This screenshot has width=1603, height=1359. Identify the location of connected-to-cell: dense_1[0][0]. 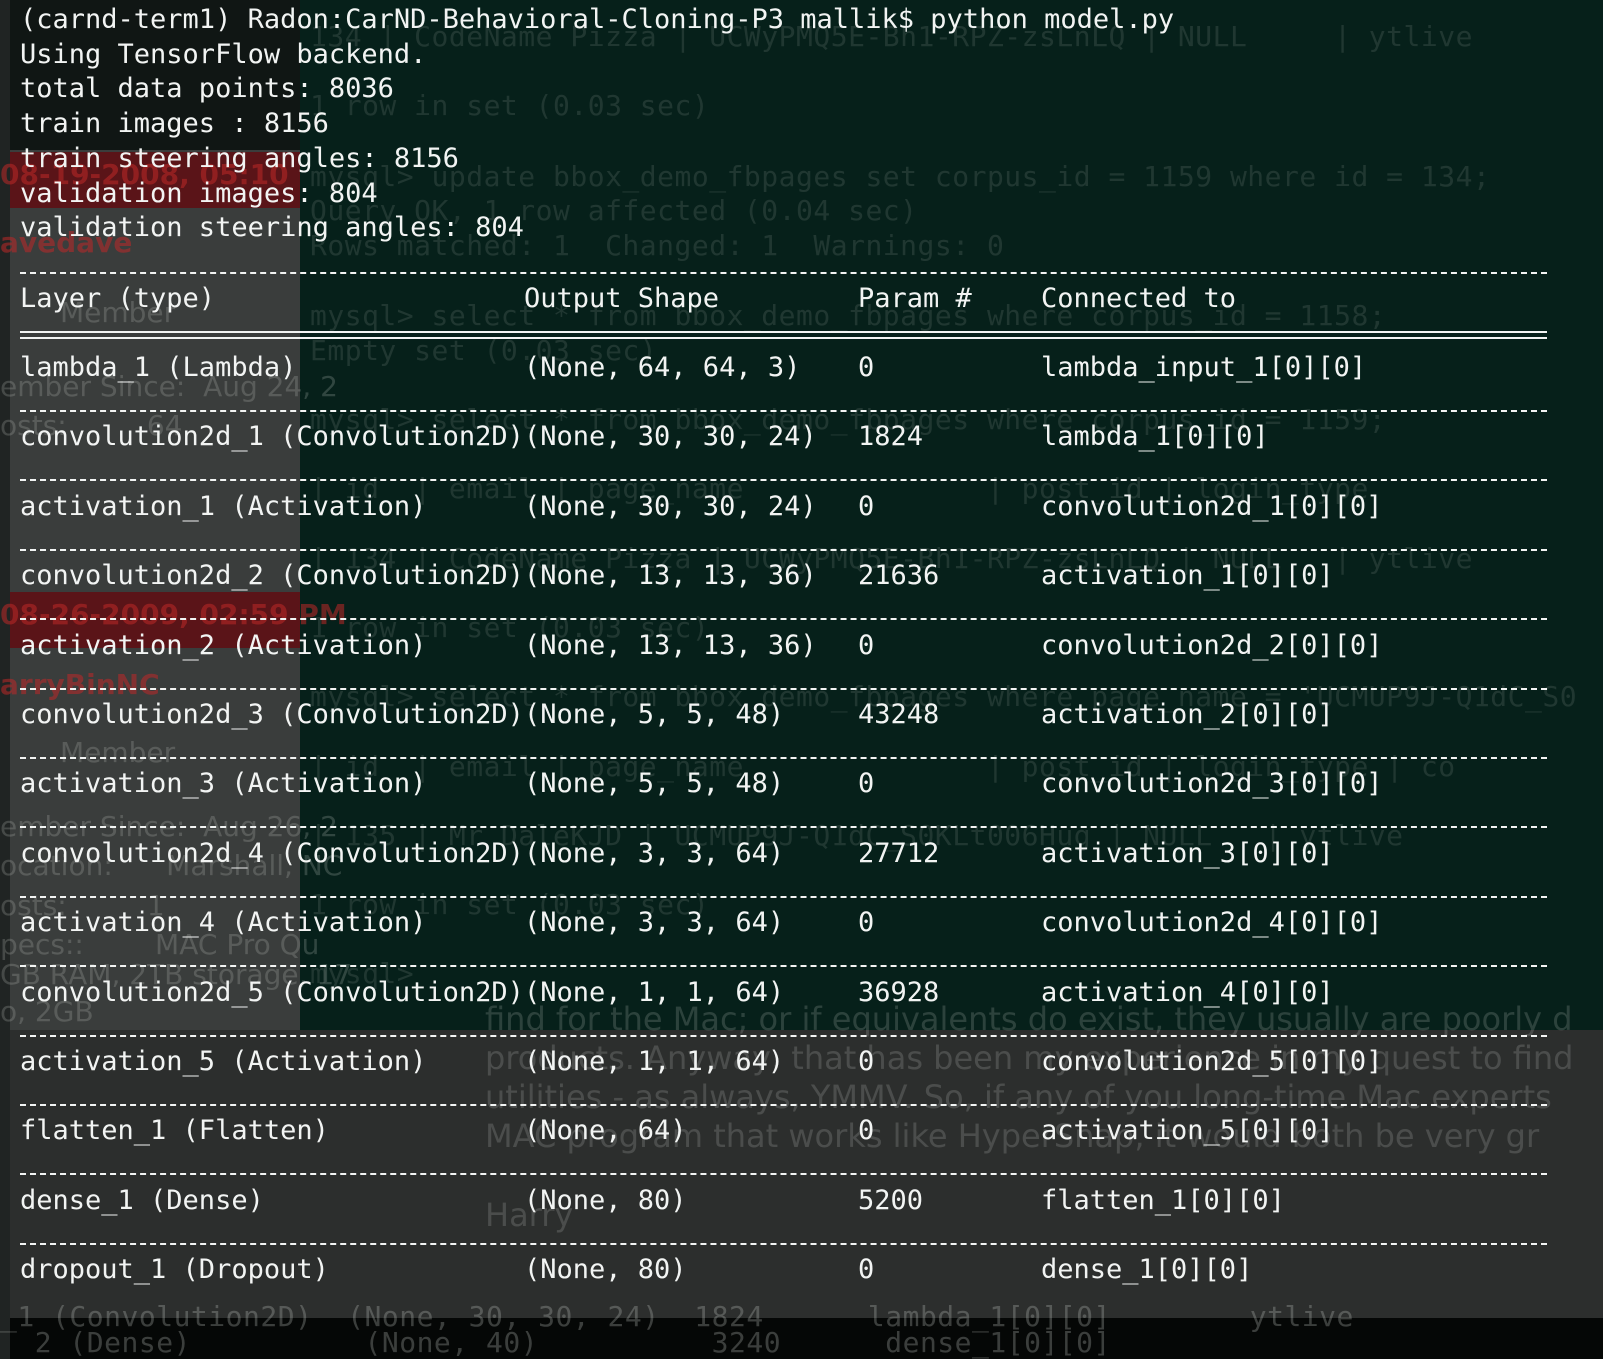
(1147, 1270).